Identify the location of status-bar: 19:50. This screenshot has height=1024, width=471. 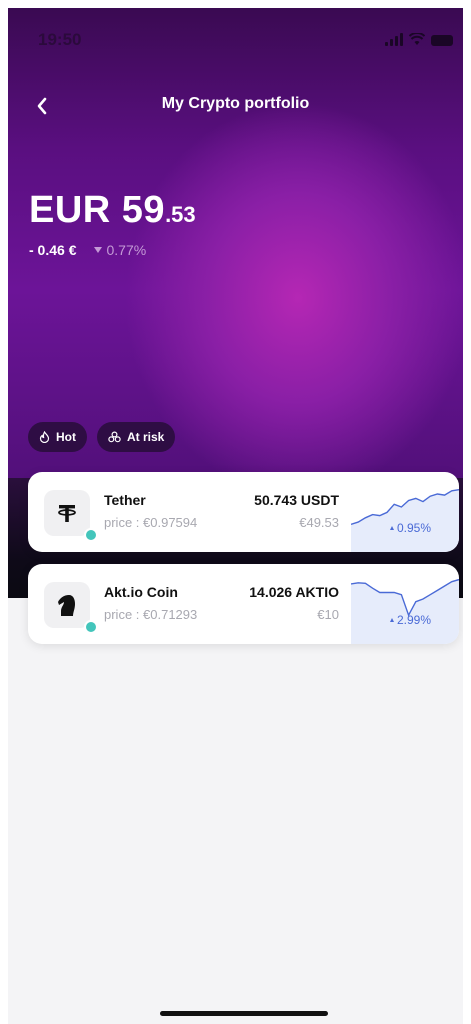
(235, 33).